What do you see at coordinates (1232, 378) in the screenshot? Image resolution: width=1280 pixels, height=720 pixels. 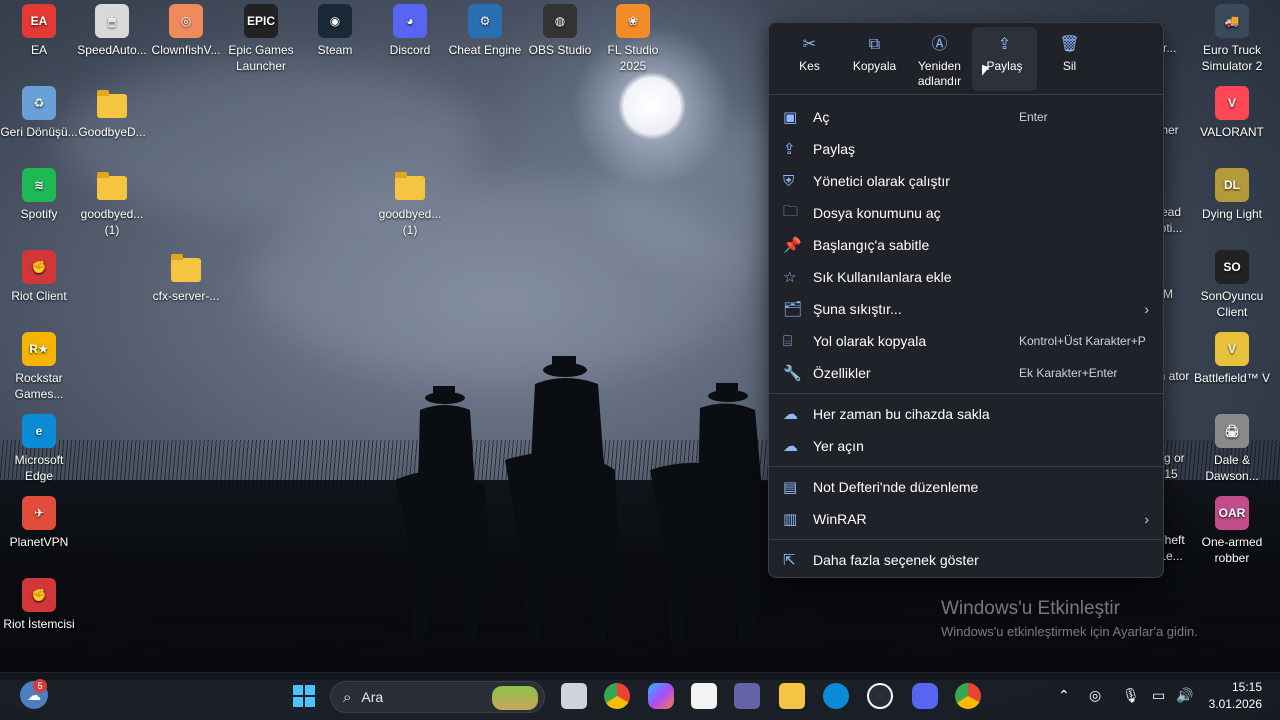 I see `desktop-icon-label: Battlefield™ V` at bounding box center [1232, 378].